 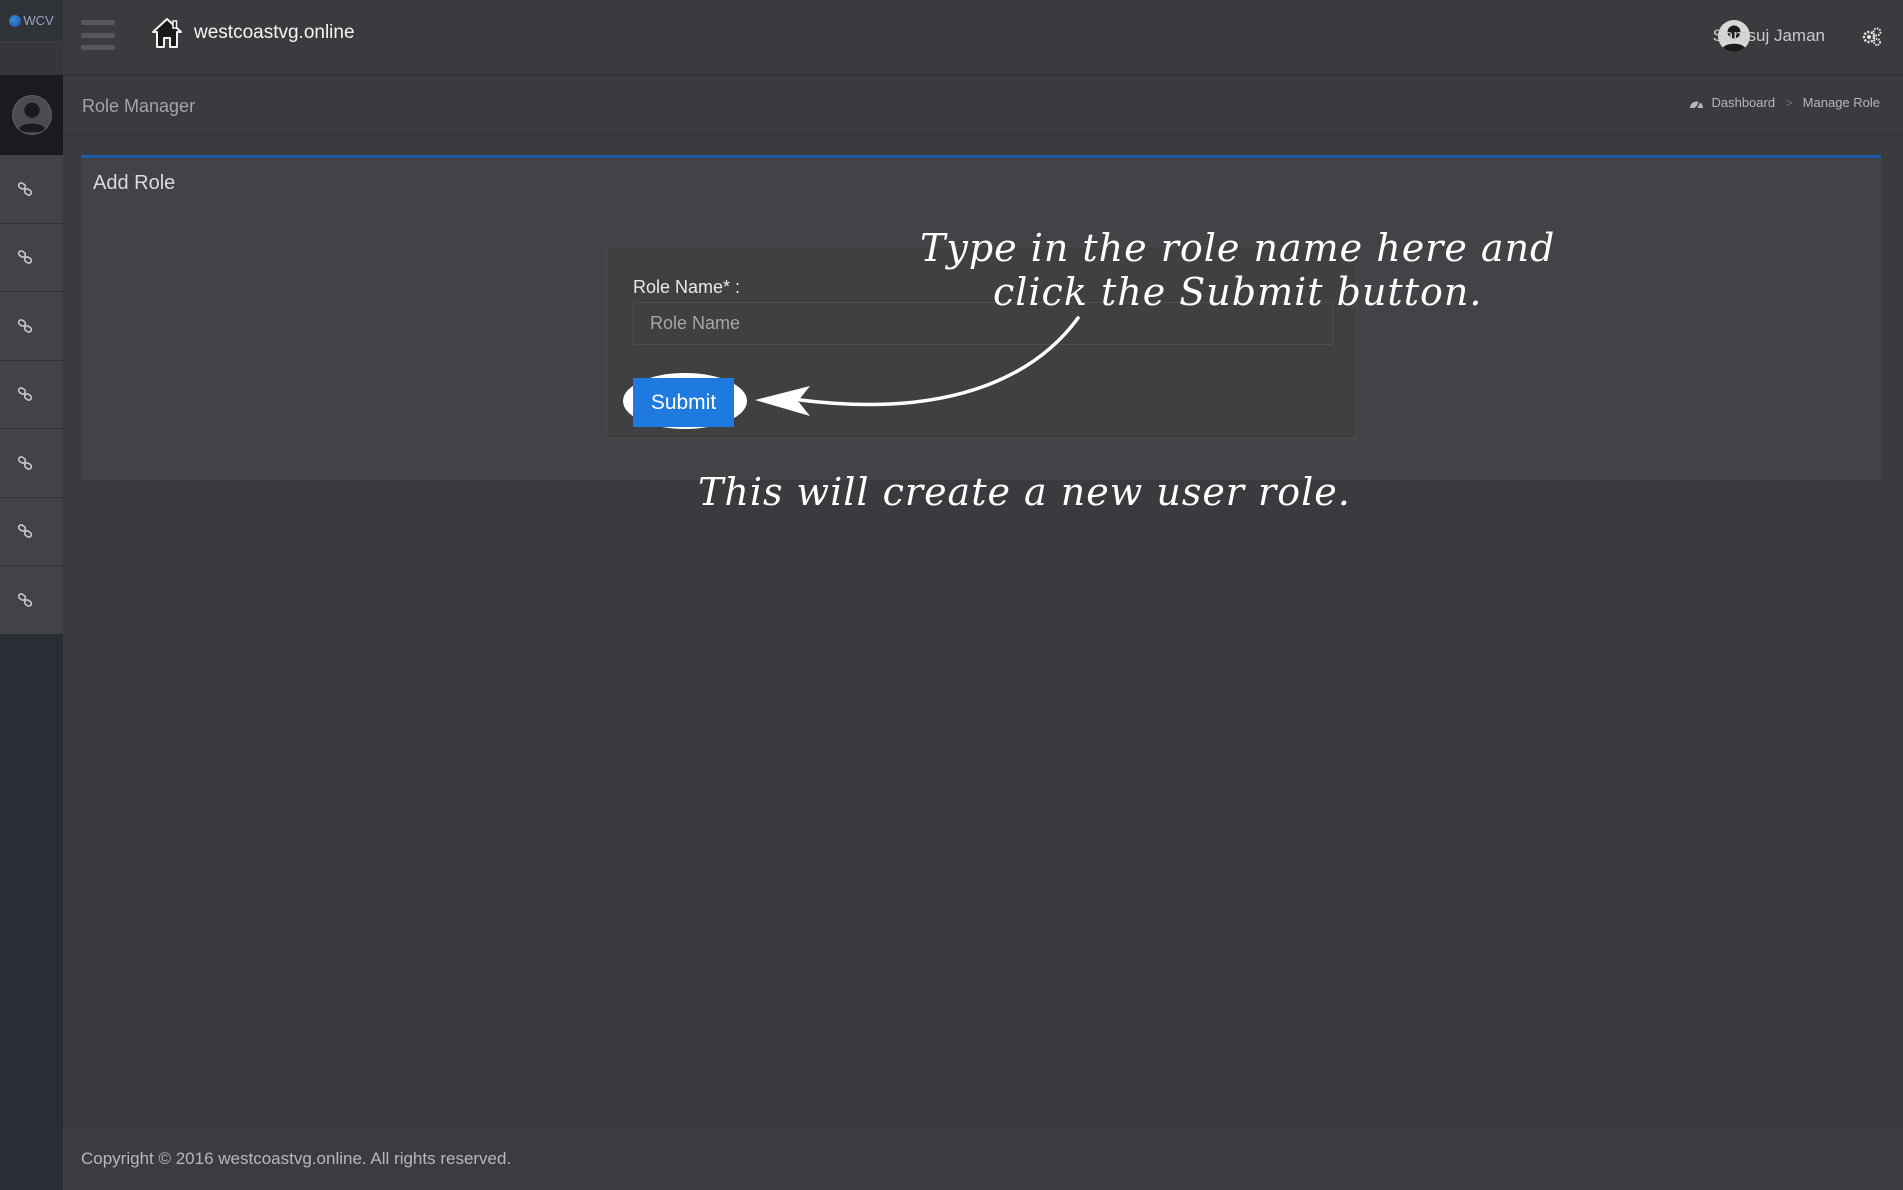 What do you see at coordinates (1697, 105) in the screenshot?
I see `dashboard-icon` at bounding box center [1697, 105].